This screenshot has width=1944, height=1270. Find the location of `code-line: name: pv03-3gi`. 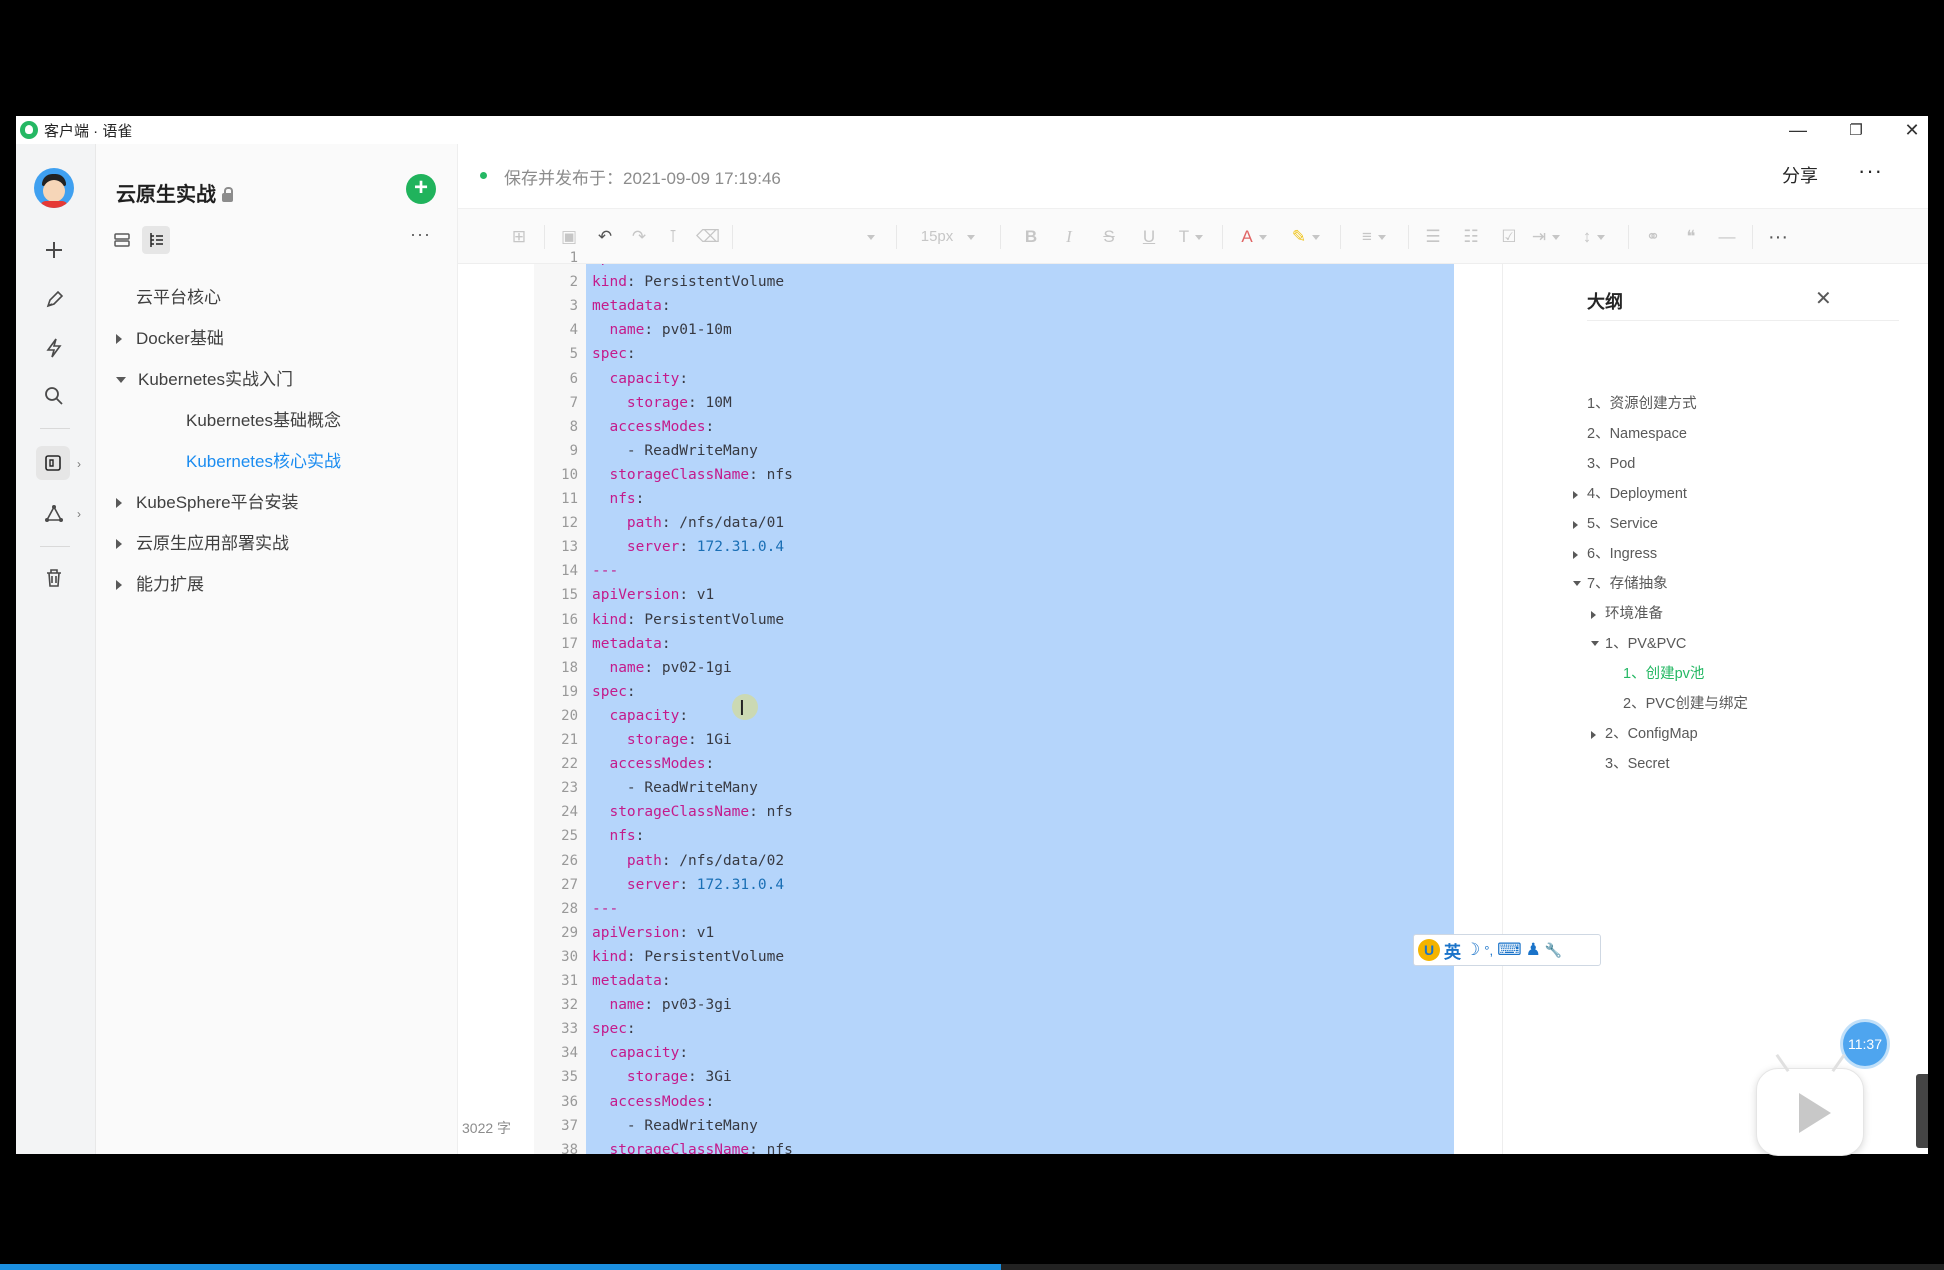

code-line: name: pv03-3gi is located at coordinates (661, 1005).